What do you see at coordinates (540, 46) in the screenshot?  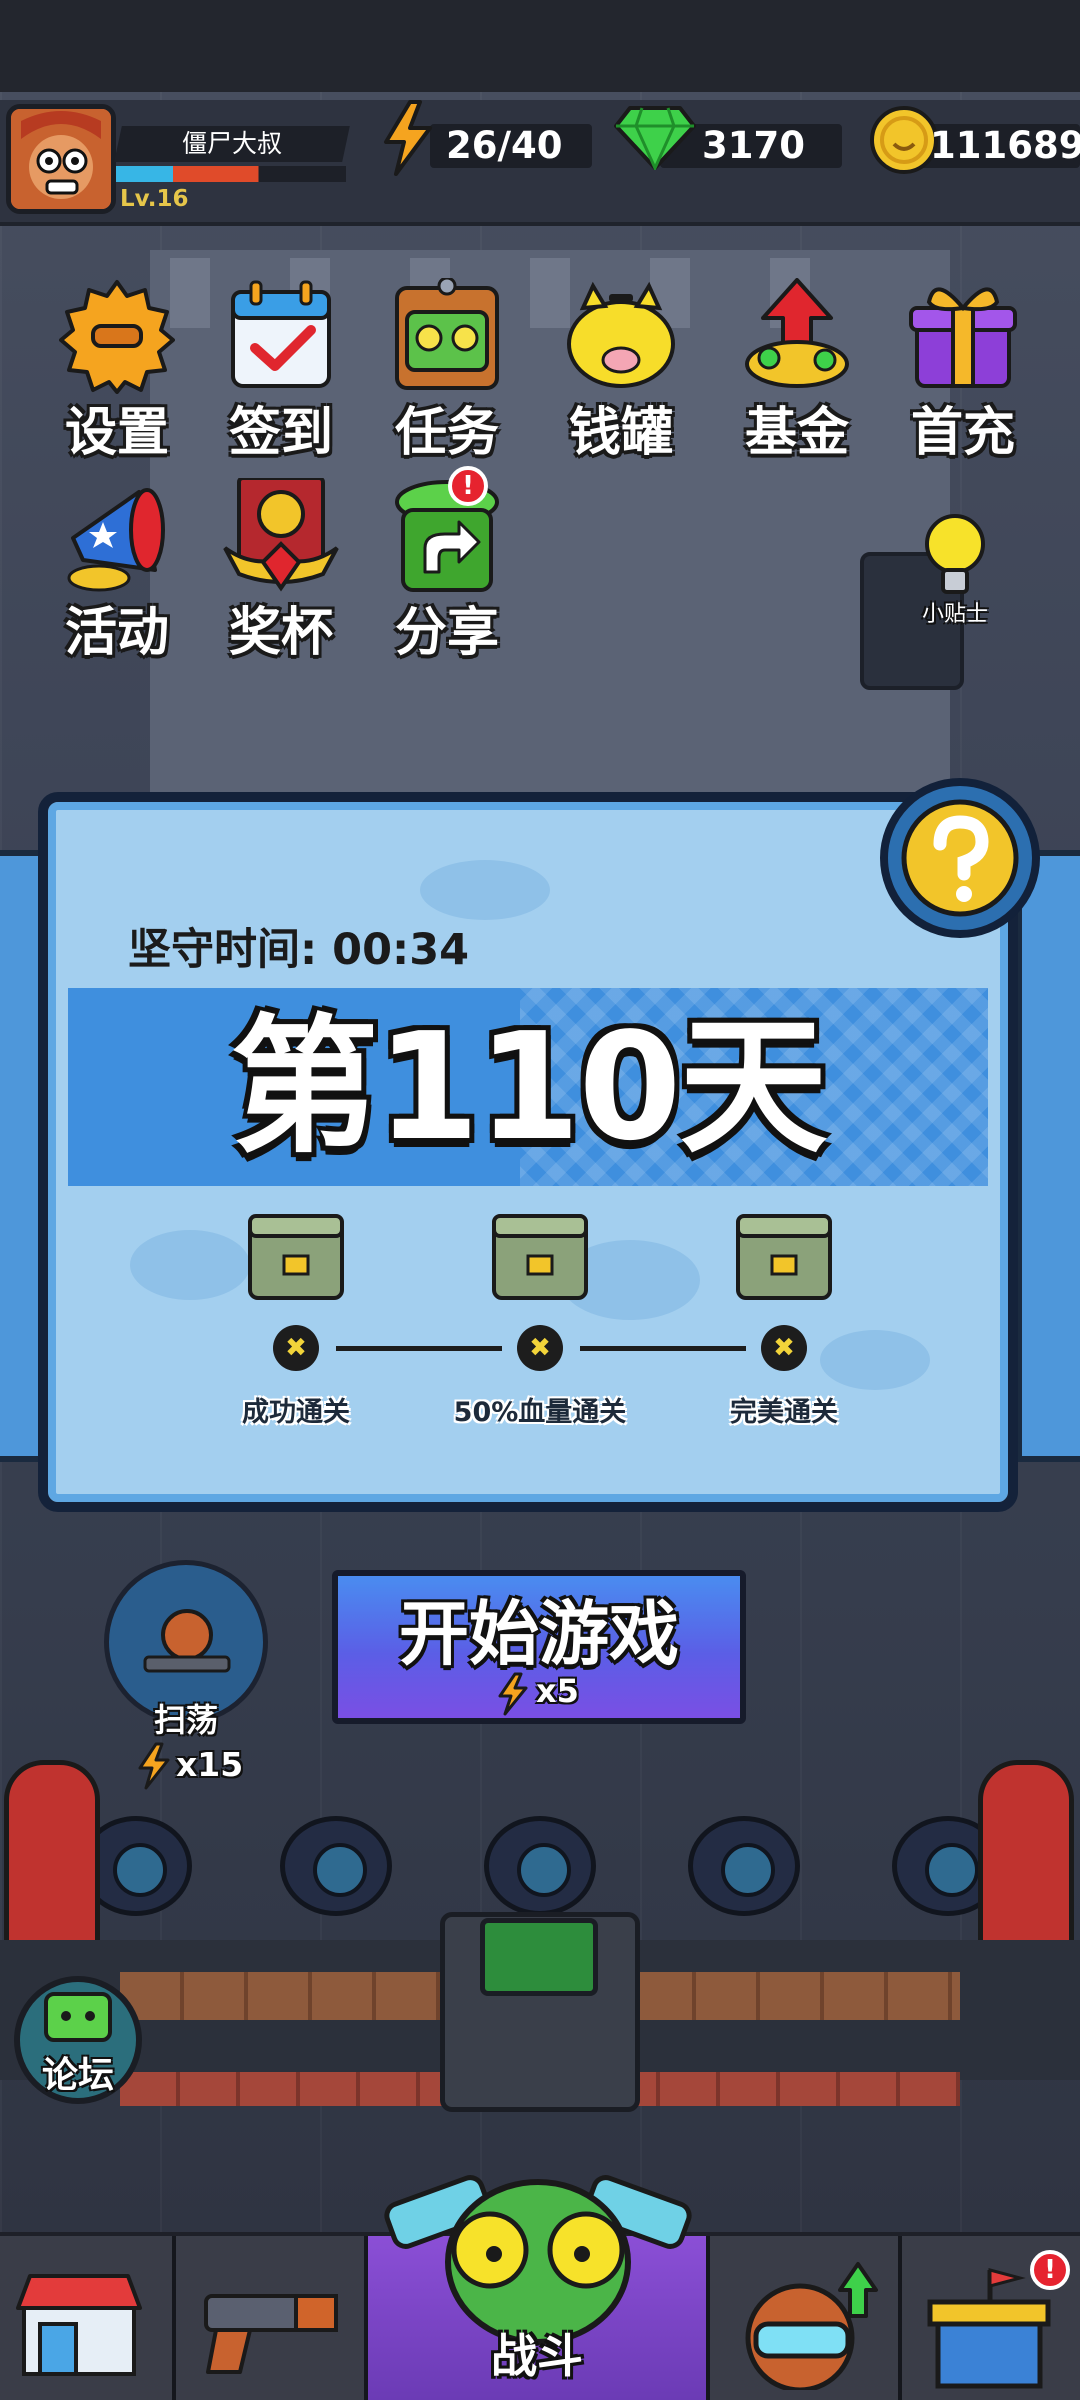 I see `status-bar-area` at bounding box center [540, 46].